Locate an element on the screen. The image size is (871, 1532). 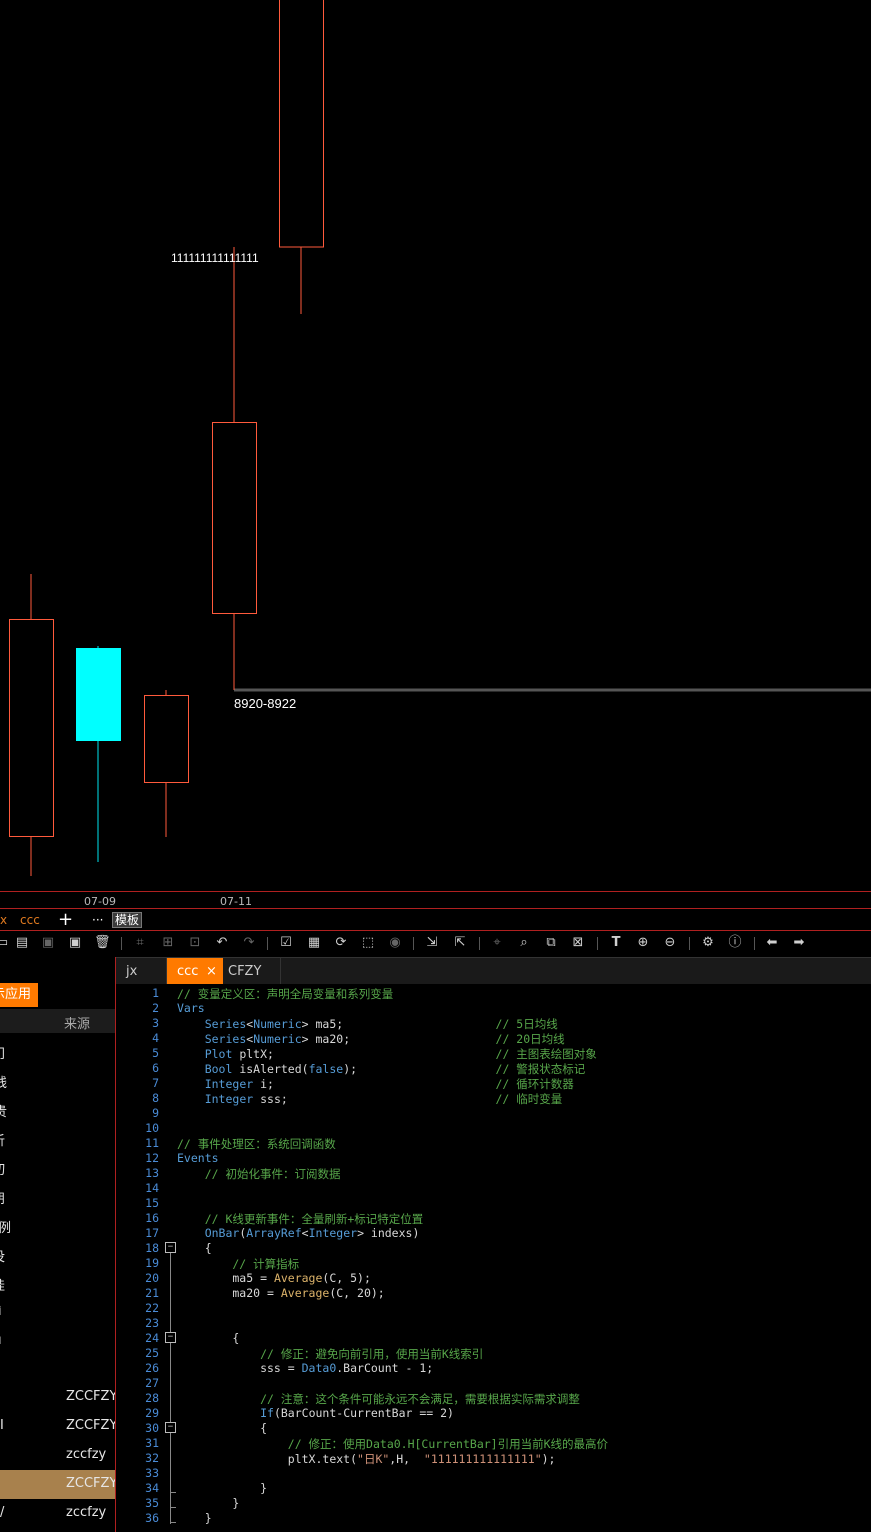
list-item: ZCCFZY is located at coordinates (57, 1397).